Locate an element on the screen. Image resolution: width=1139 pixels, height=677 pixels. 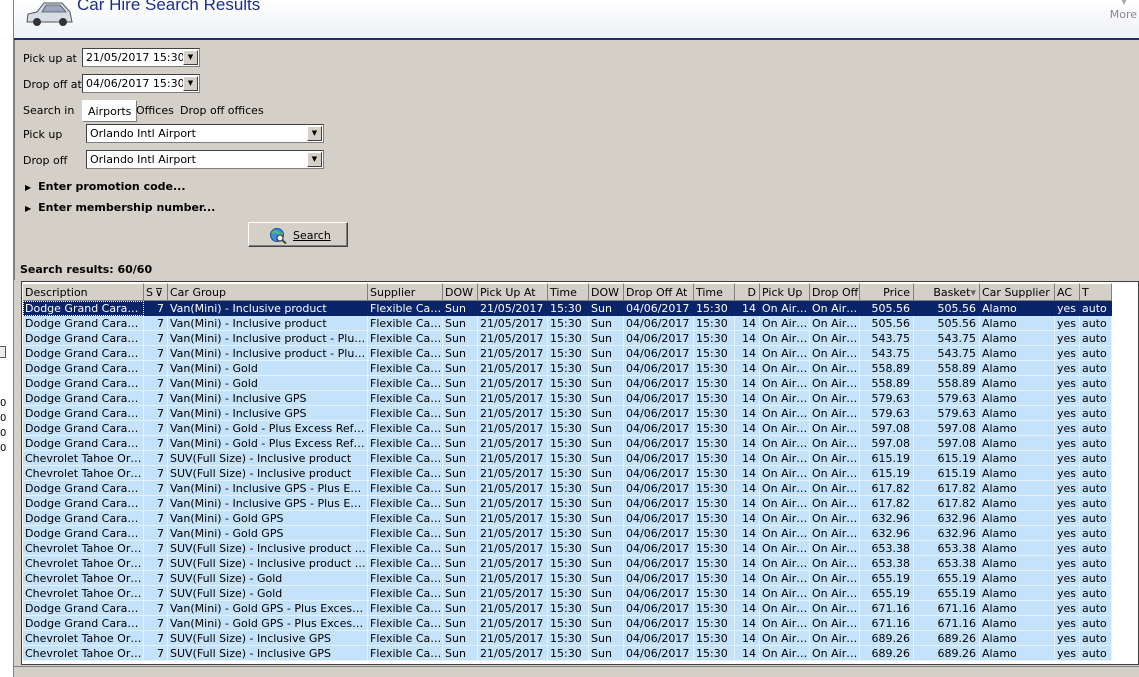
dropoff-datetime-picker: 04/06/2017 15:30 ▼ is located at coordinates (141, 83).